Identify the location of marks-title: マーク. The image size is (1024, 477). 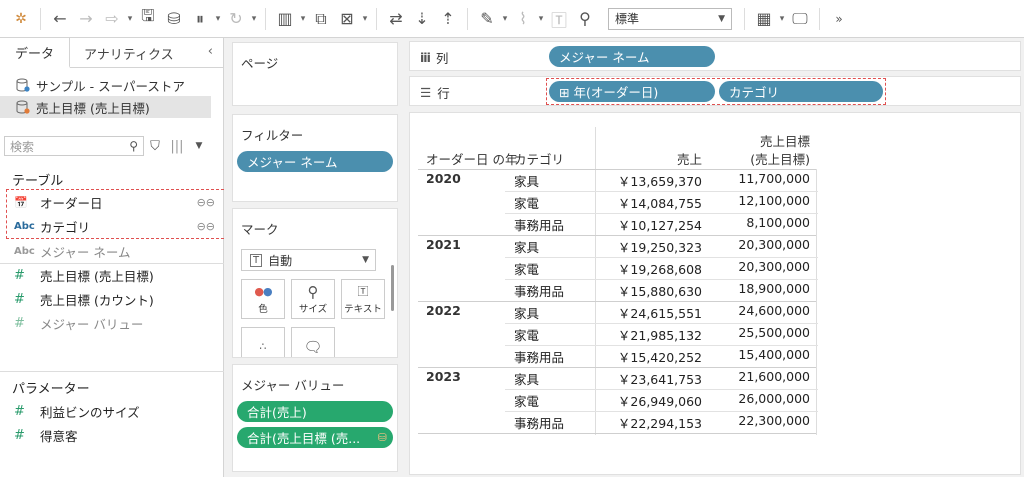
(260, 229).